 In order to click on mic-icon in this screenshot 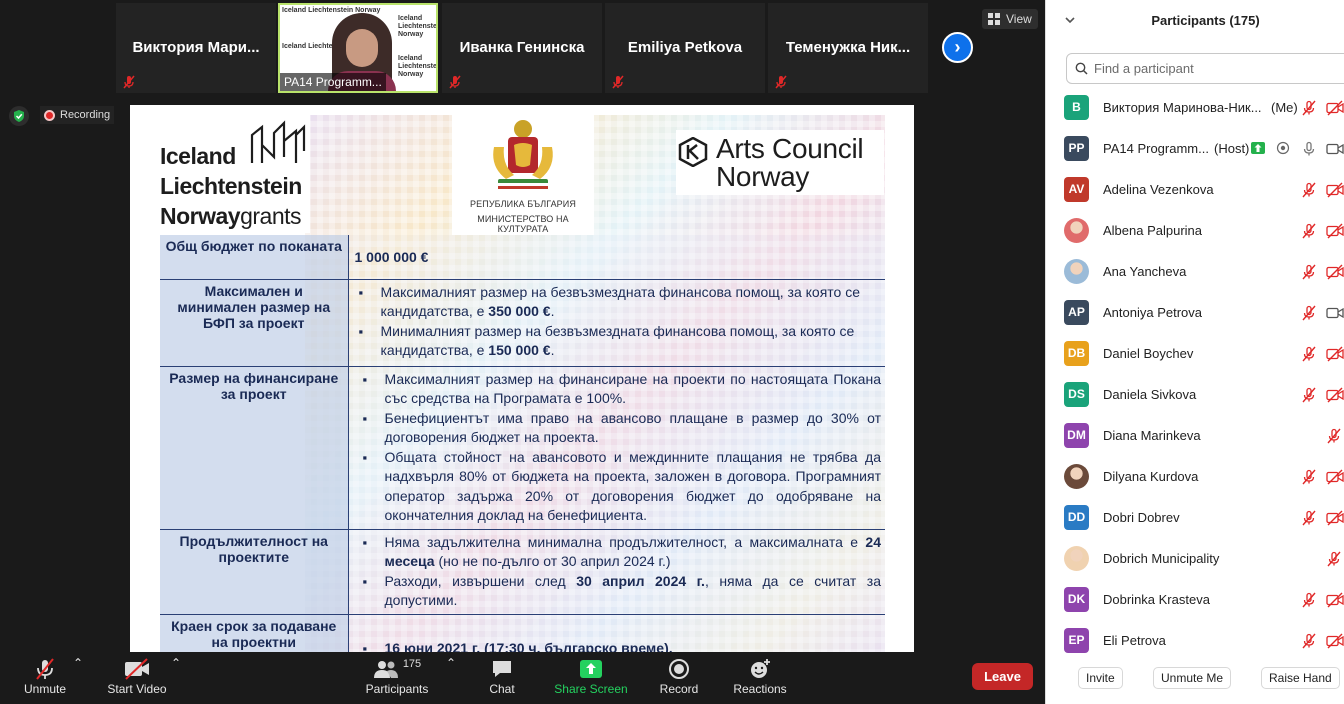, I will do `click(1309, 151)`.